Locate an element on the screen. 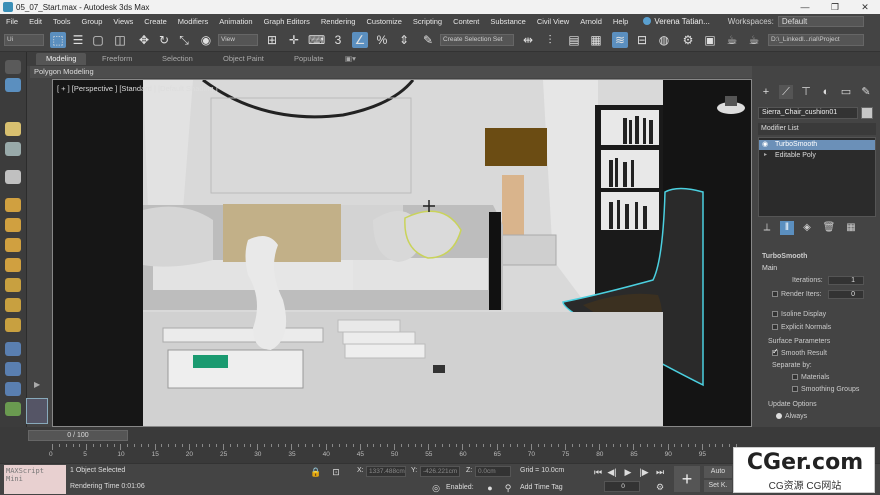 The width and height of the screenshot is (880, 495). go-to-start-icon: ⏮ is located at coordinates (598, 472).